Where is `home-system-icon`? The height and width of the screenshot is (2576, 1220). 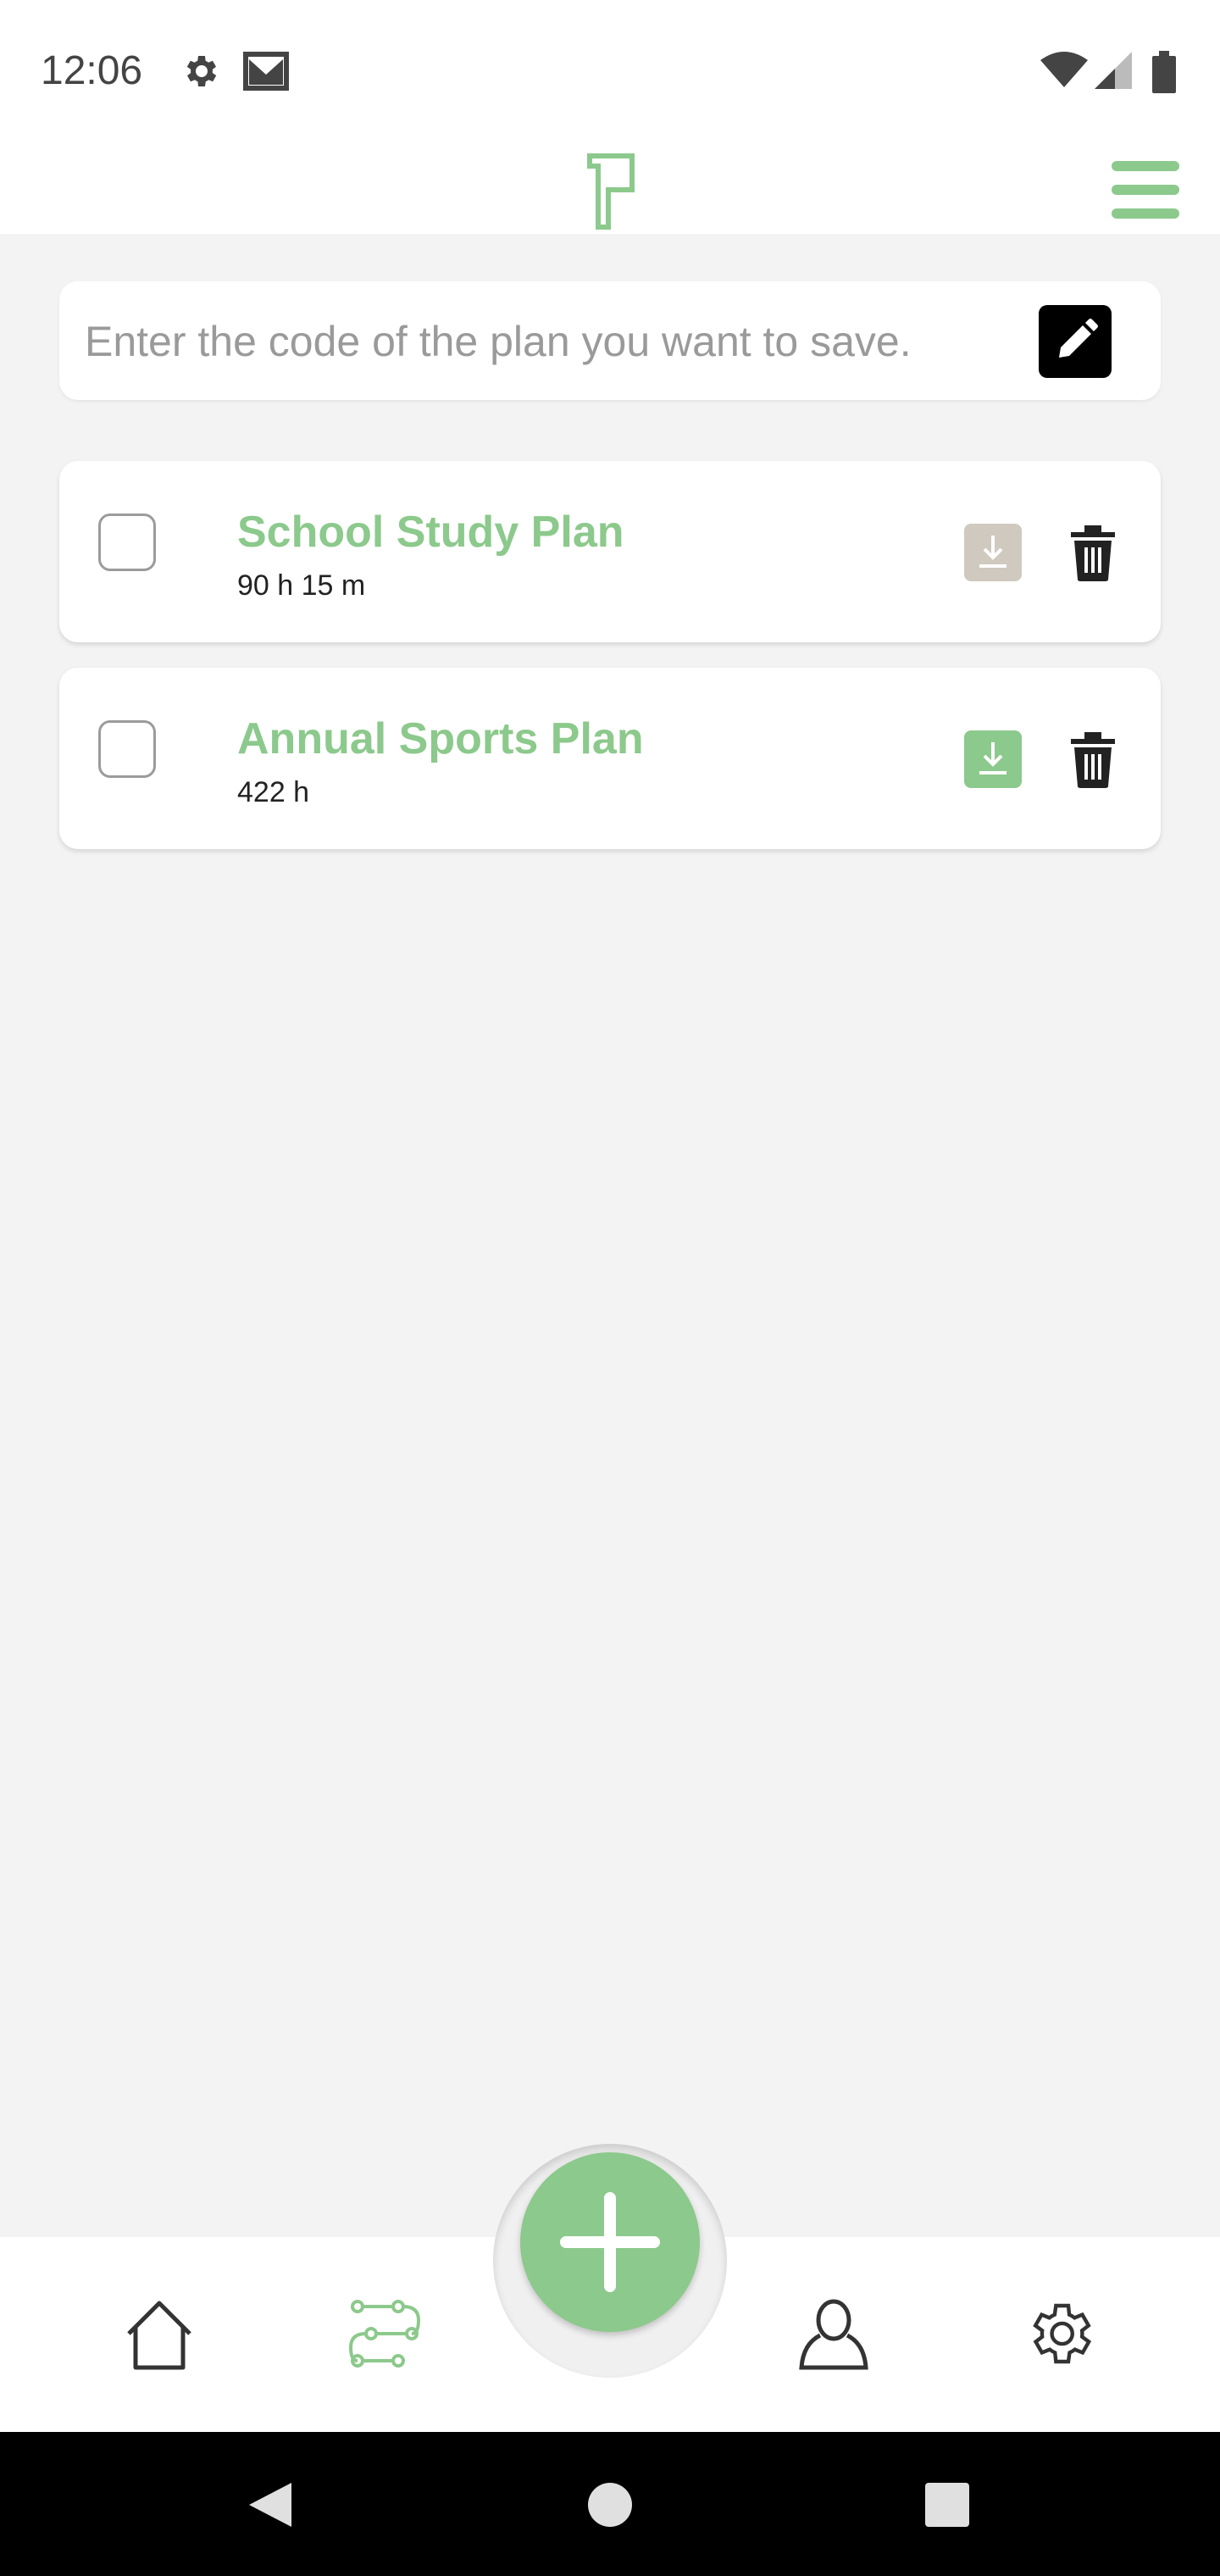
home-system-icon is located at coordinates (610, 2505).